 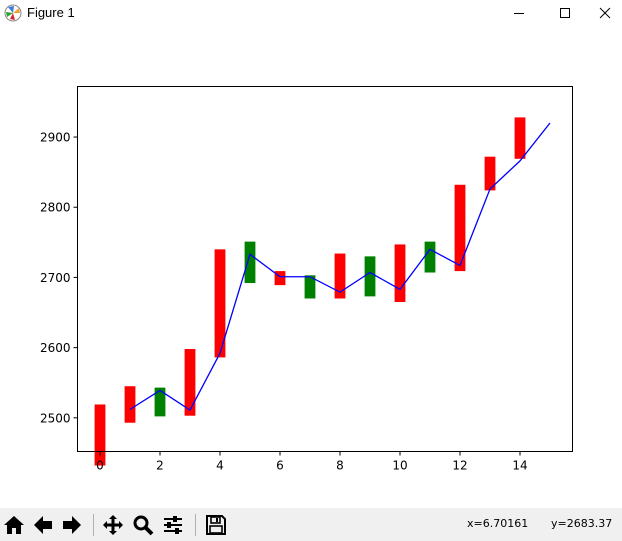 I want to click on pan-button, so click(x=113, y=525).